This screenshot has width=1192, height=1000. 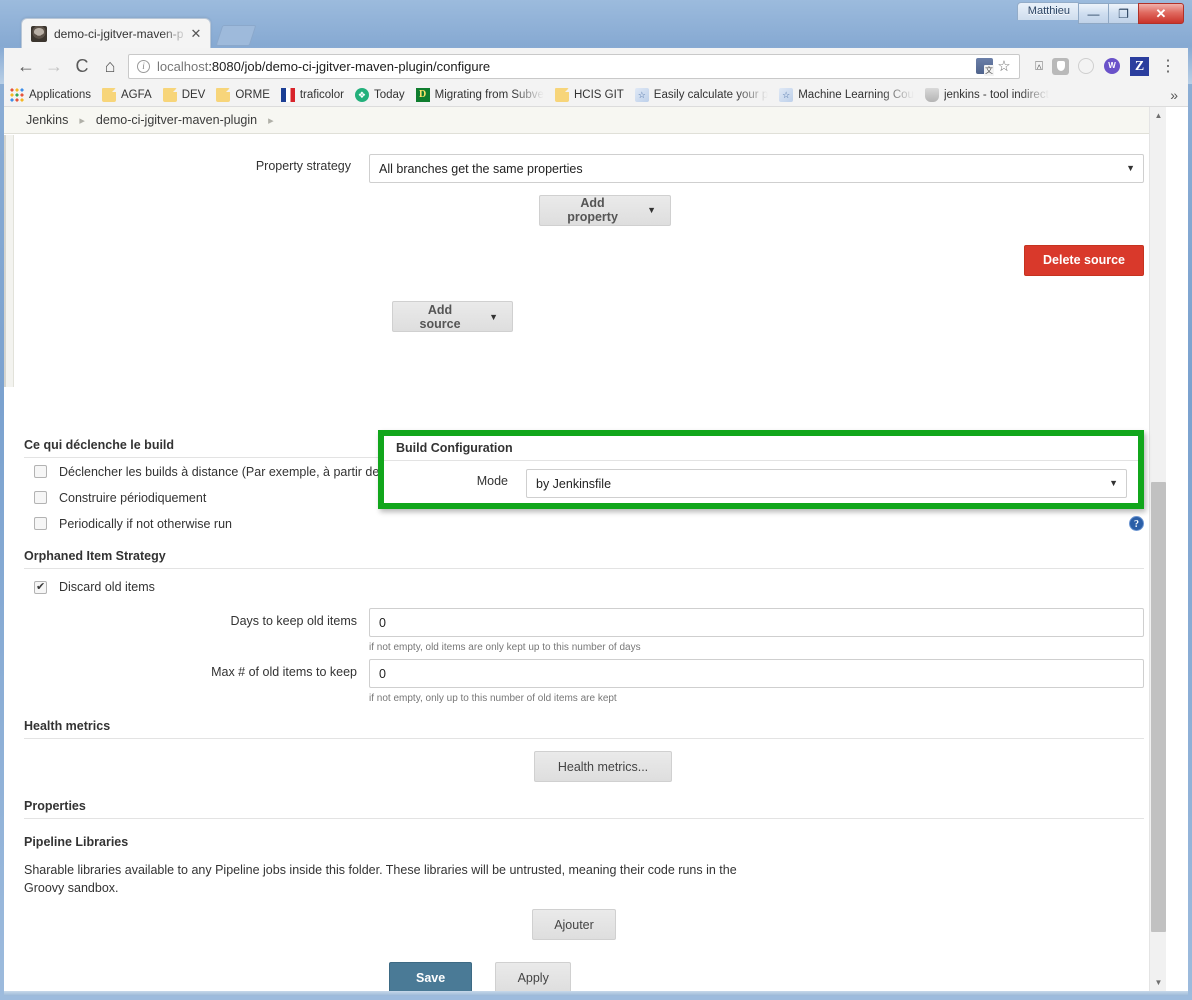 What do you see at coordinates (492, 481) in the screenshot?
I see `build-mode-label: Mode` at bounding box center [492, 481].